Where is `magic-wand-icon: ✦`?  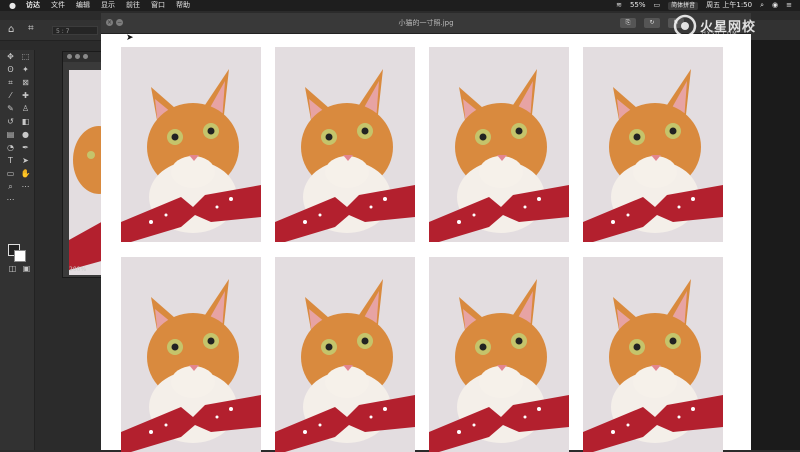
magic-wand-icon: ✦ is located at coordinates (25, 70).